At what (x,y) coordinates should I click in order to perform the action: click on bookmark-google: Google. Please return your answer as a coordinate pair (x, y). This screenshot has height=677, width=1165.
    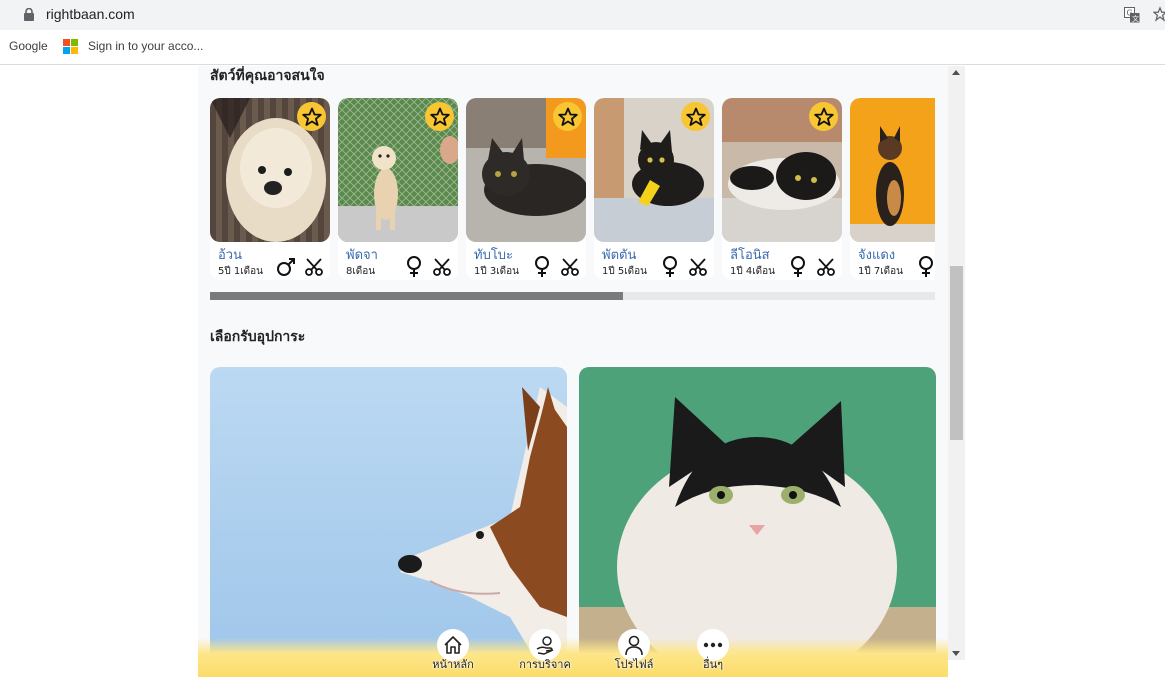
    Looking at the image, I should click on (28, 46).